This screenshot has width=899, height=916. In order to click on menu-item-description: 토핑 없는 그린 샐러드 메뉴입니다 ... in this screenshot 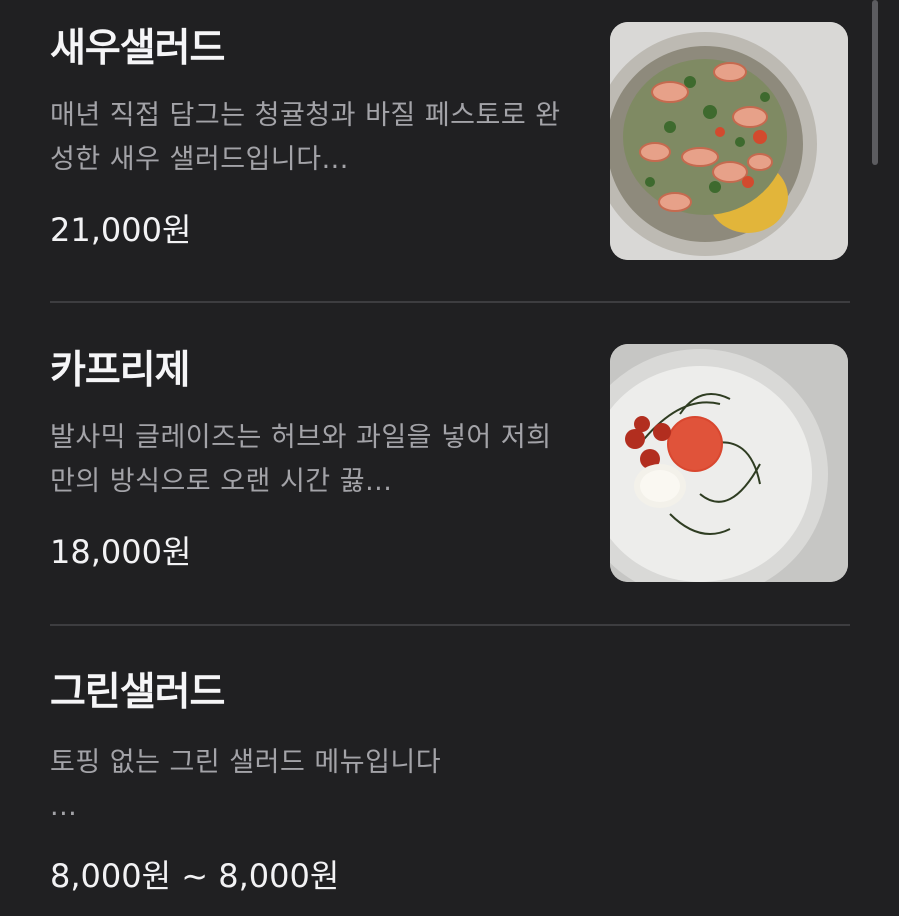, I will do `click(310, 785)`.